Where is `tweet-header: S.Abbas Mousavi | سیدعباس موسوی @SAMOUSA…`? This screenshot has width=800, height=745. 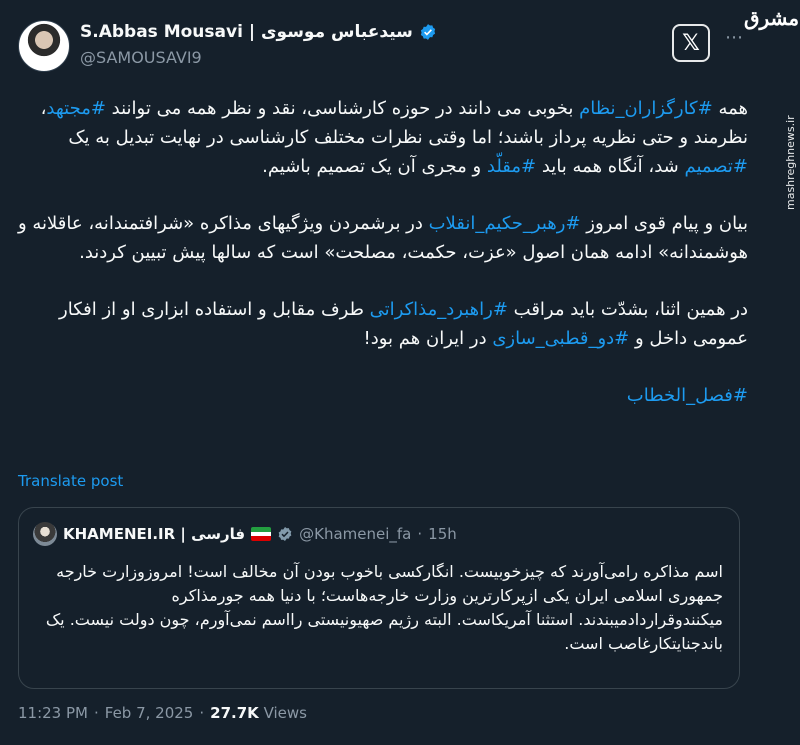 tweet-header: S.Abbas Mousavi | سیدعباس موسوی @SAMOUSA… is located at coordinates (368, 48).